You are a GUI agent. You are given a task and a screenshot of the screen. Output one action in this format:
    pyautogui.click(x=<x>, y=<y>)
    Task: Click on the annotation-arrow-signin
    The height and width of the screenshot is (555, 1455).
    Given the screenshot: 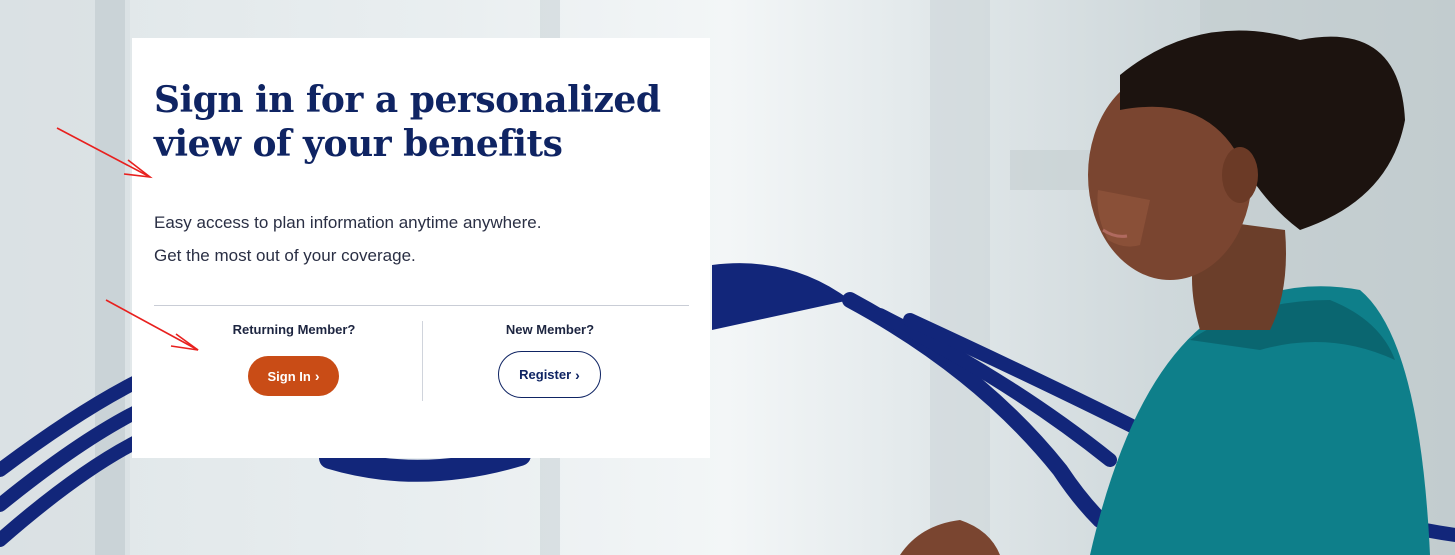 What is the action you would take?
    pyautogui.click(x=152, y=325)
    